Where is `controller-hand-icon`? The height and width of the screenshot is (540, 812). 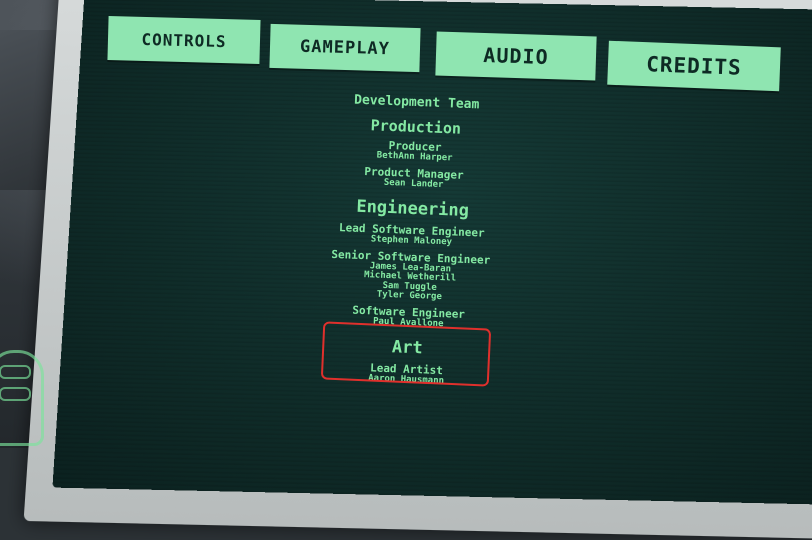 controller-hand-icon is located at coordinates (22, 398).